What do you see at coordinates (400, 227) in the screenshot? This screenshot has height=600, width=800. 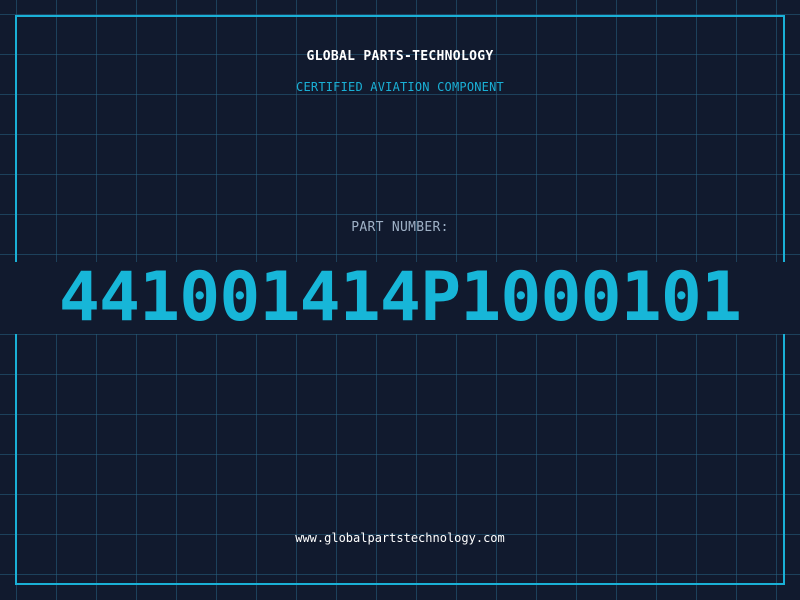 I see `part-number-label: PART NUMBER:` at bounding box center [400, 227].